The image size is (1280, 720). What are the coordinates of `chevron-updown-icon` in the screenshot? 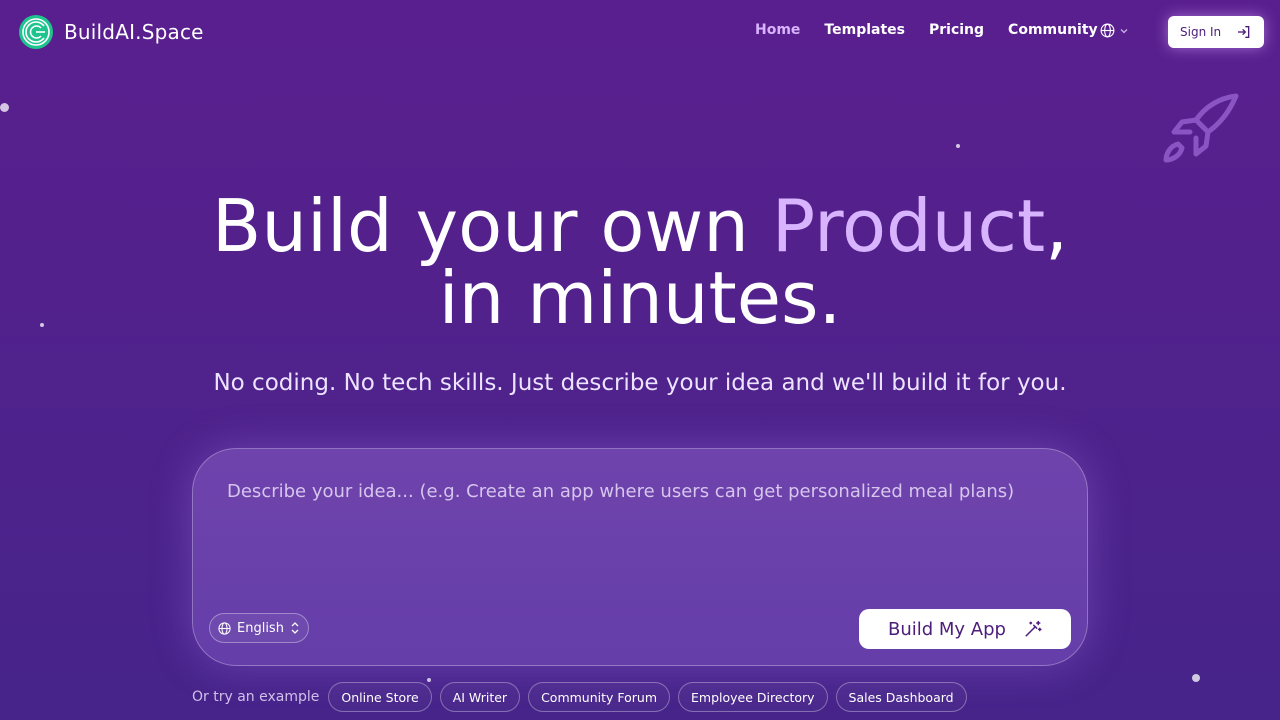 It's located at (295, 628).